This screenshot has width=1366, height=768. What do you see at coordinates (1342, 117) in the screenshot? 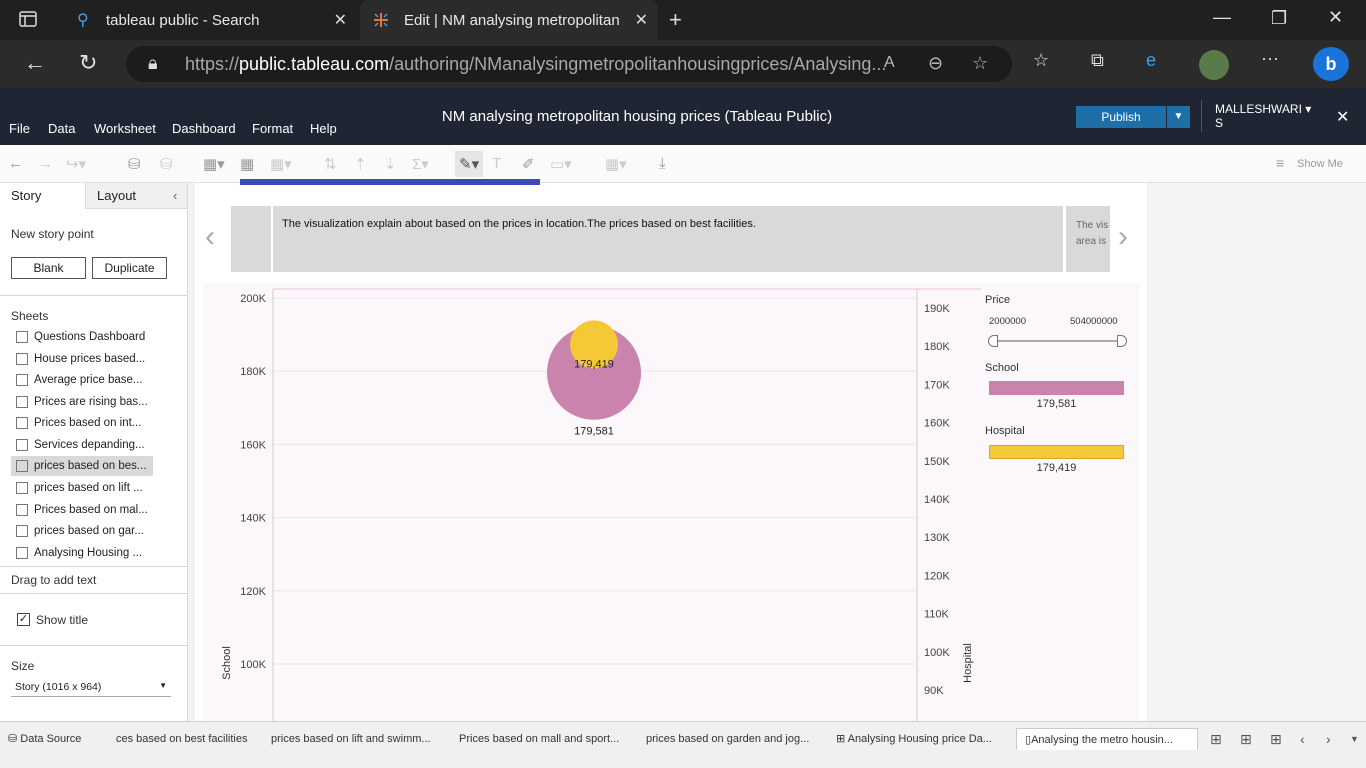
I see `close-editor-icon: ✕` at bounding box center [1342, 117].